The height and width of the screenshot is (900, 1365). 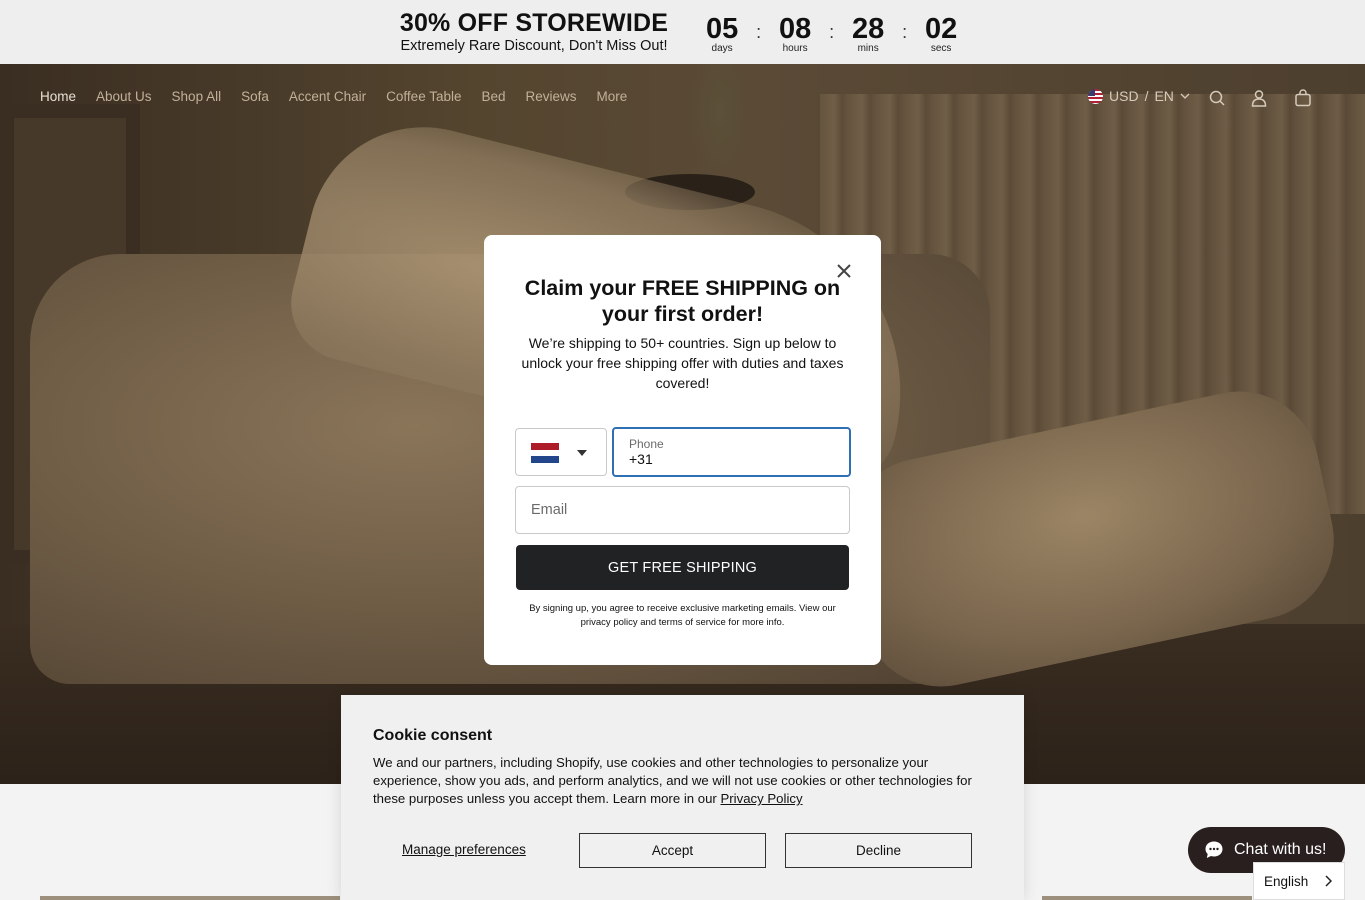 I want to click on account-icon, so click(x=1259, y=98).